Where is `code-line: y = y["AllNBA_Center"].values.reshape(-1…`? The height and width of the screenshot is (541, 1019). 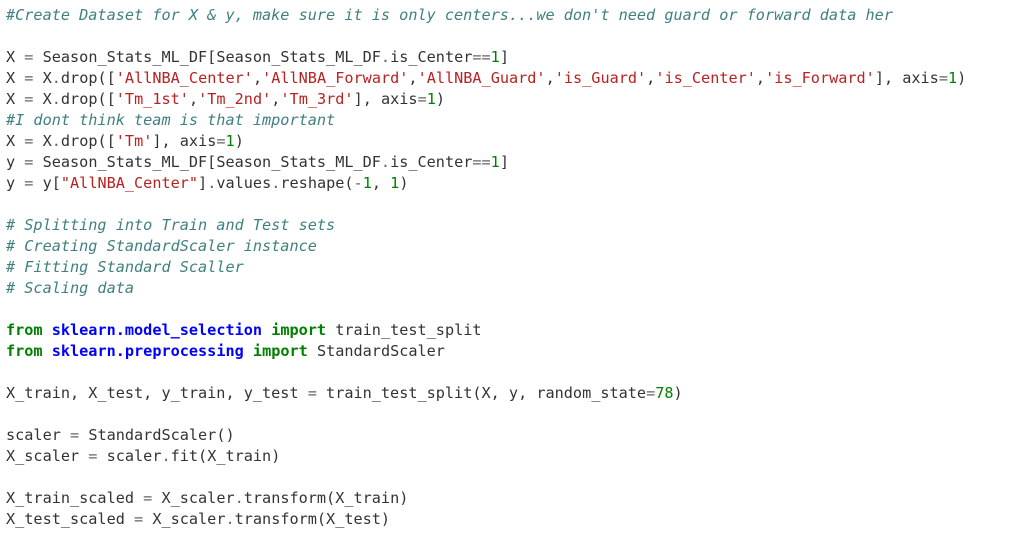 code-line: y = y["AllNBA_Center"].values.reshape(-1… is located at coordinates (512, 183).